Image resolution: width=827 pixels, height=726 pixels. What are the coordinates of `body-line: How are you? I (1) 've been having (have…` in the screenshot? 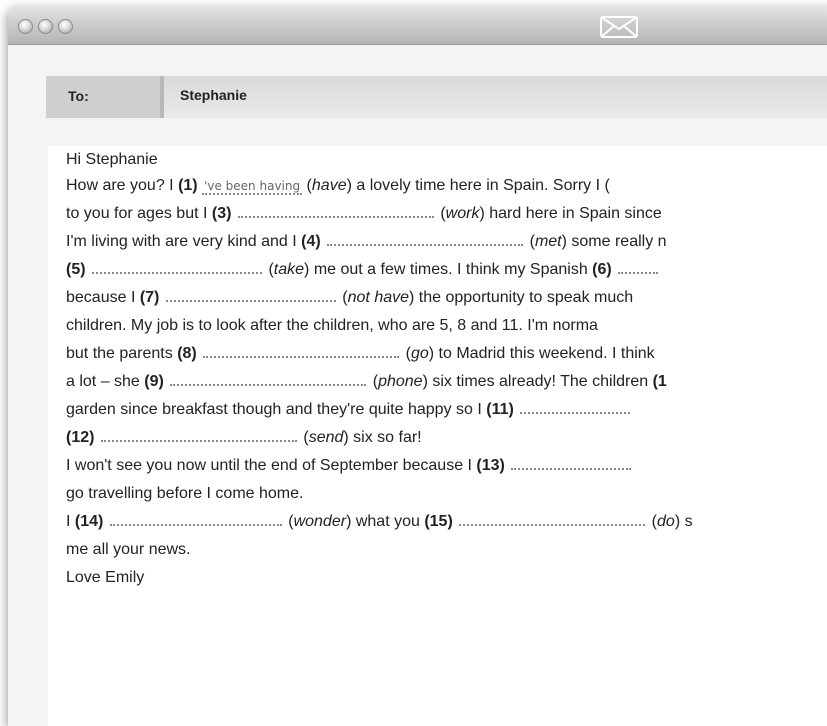 It's located at (338, 186).